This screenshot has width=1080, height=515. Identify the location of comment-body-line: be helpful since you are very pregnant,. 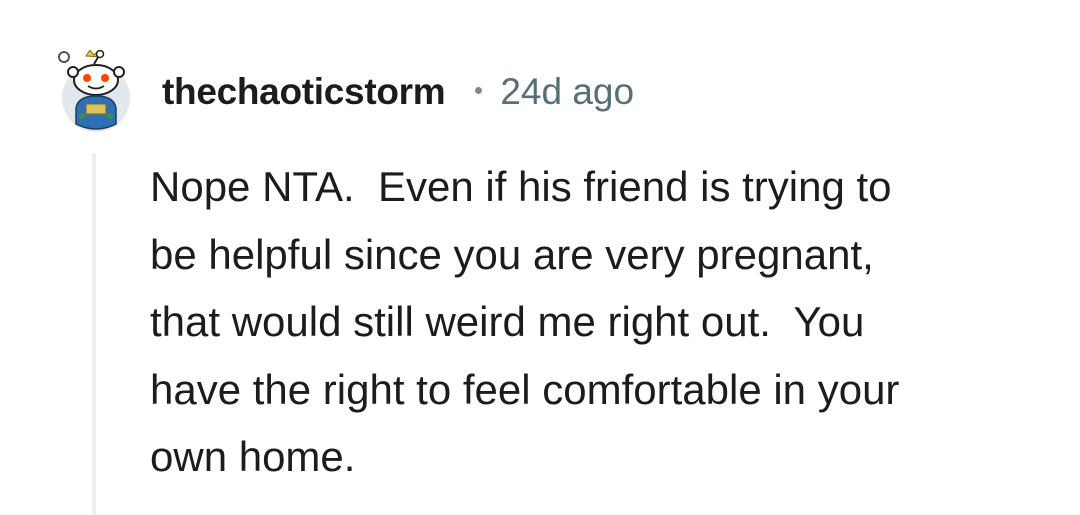
(512, 254).